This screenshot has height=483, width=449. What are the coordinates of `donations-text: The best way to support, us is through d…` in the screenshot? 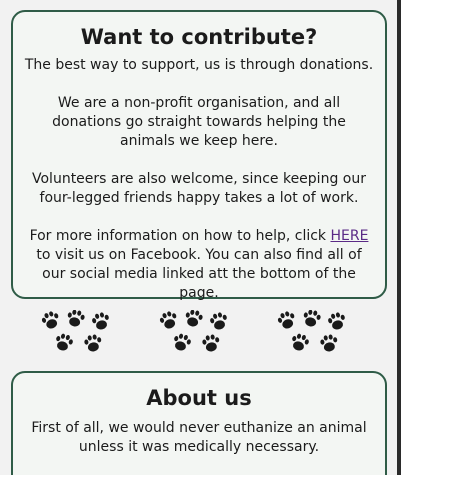 It's located at (199, 65).